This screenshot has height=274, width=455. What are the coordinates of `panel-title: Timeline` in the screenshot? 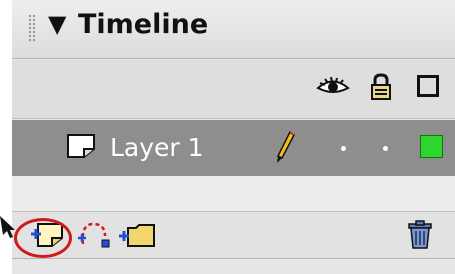 It's located at (143, 24).